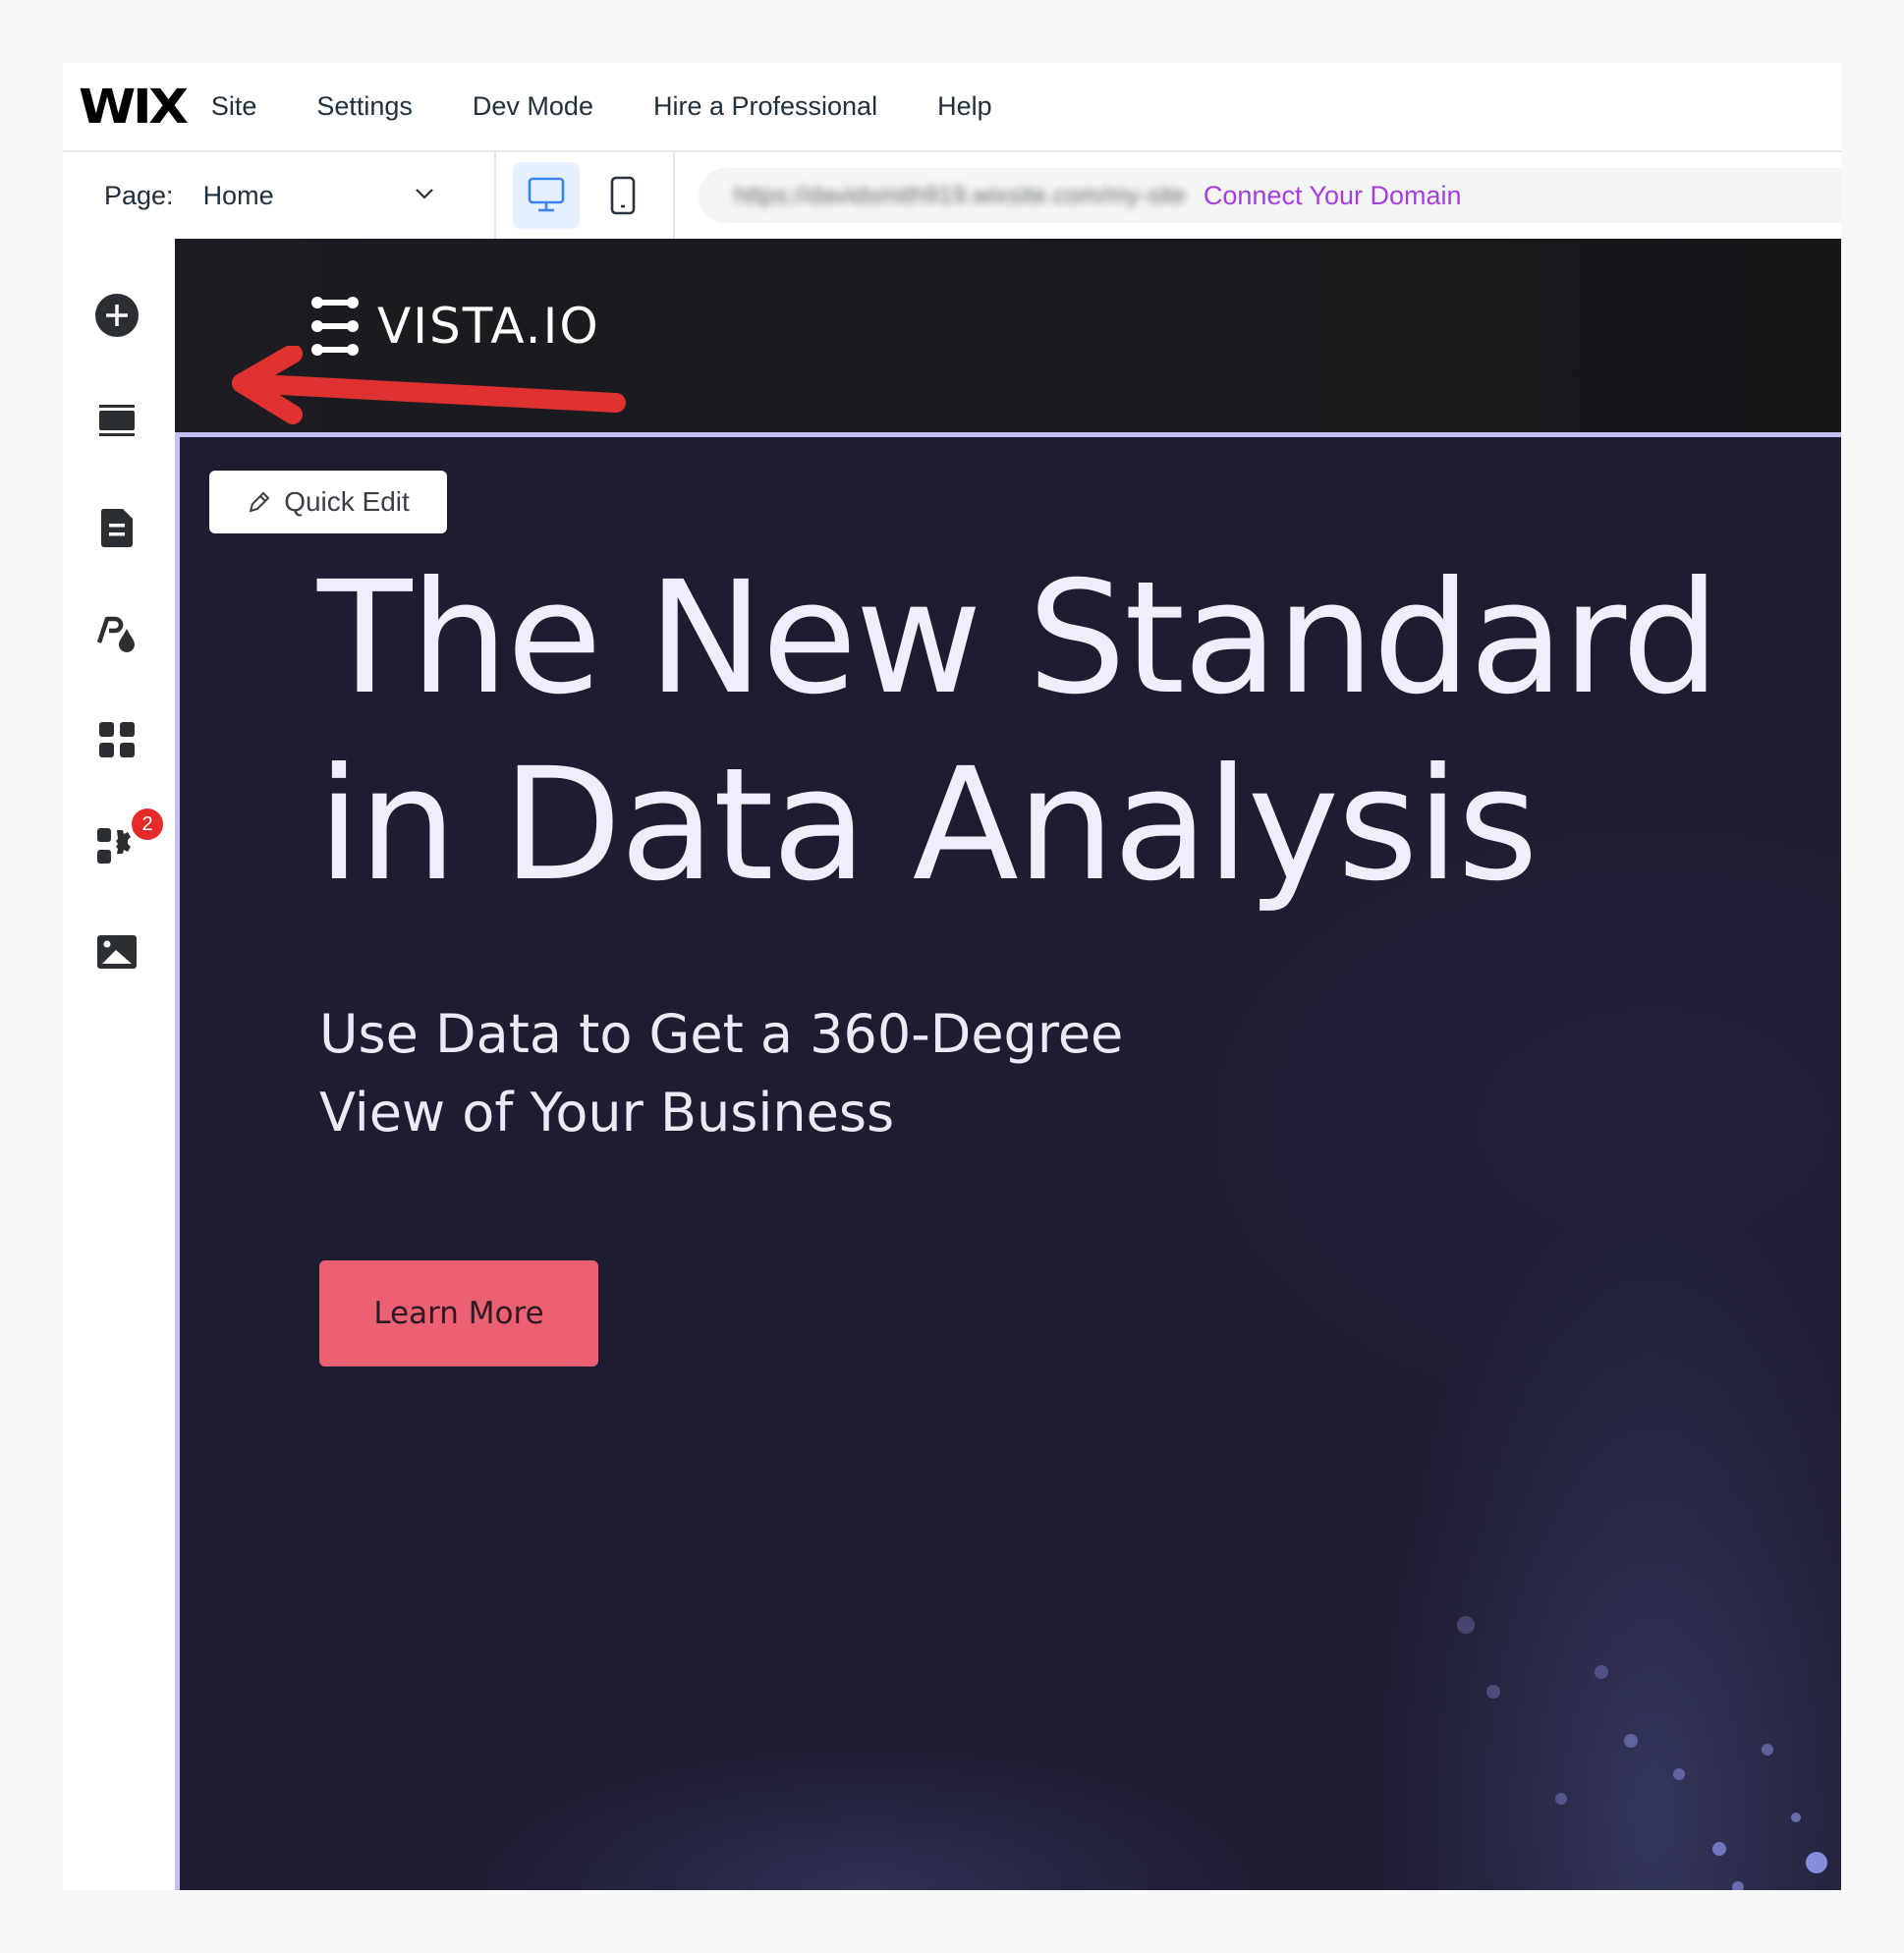 Image resolution: width=1904 pixels, height=1953 pixels. I want to click on mobile-icon, so click(623, 196).